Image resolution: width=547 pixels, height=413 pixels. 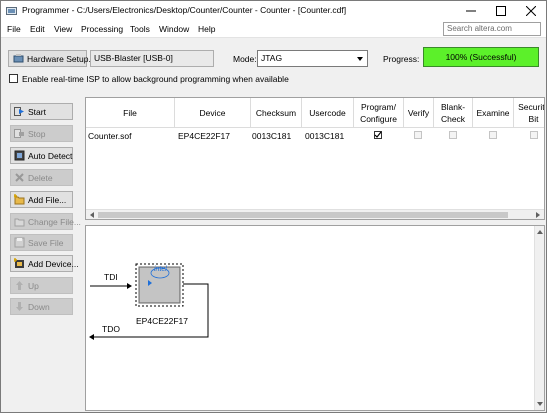 I want to click on change-file-icon, so click(x=19, y=222).